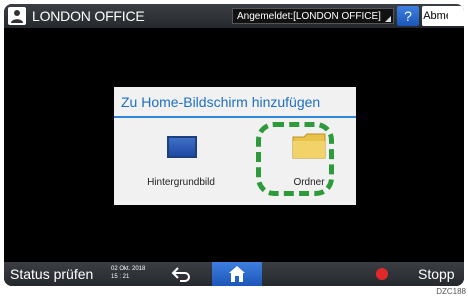 This screenshot has width=468, height=298. What do you see at coordinates (181, 163) in the screenshot?
I see `option-wallpaper: Hintergrundbild` at bounding box center [181, 163].